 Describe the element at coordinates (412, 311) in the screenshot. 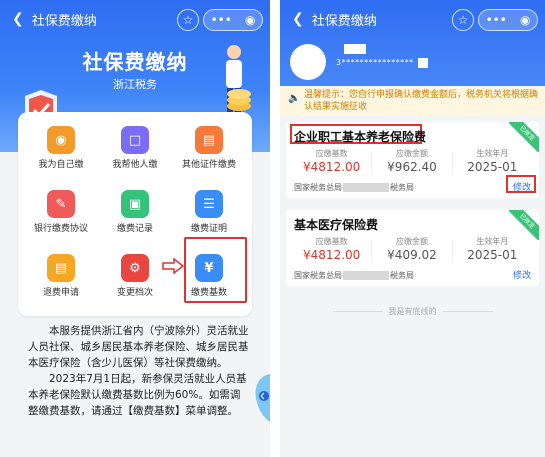

I see `list-footer: 我是有底线的` at that location.